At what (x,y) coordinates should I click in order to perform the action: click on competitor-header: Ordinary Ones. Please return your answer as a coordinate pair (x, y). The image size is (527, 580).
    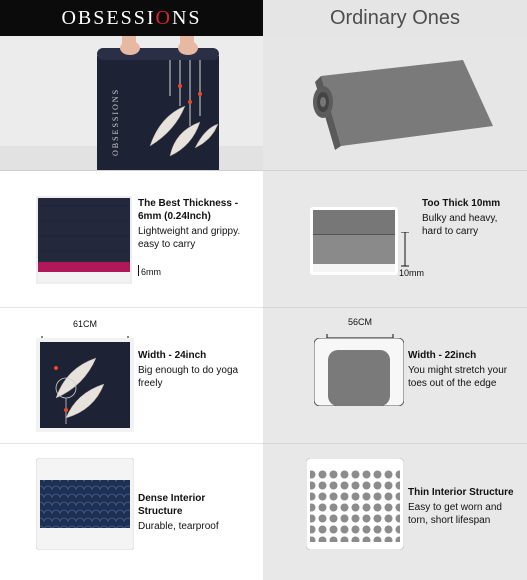
    Looking at the image, I should click on (395, 18).